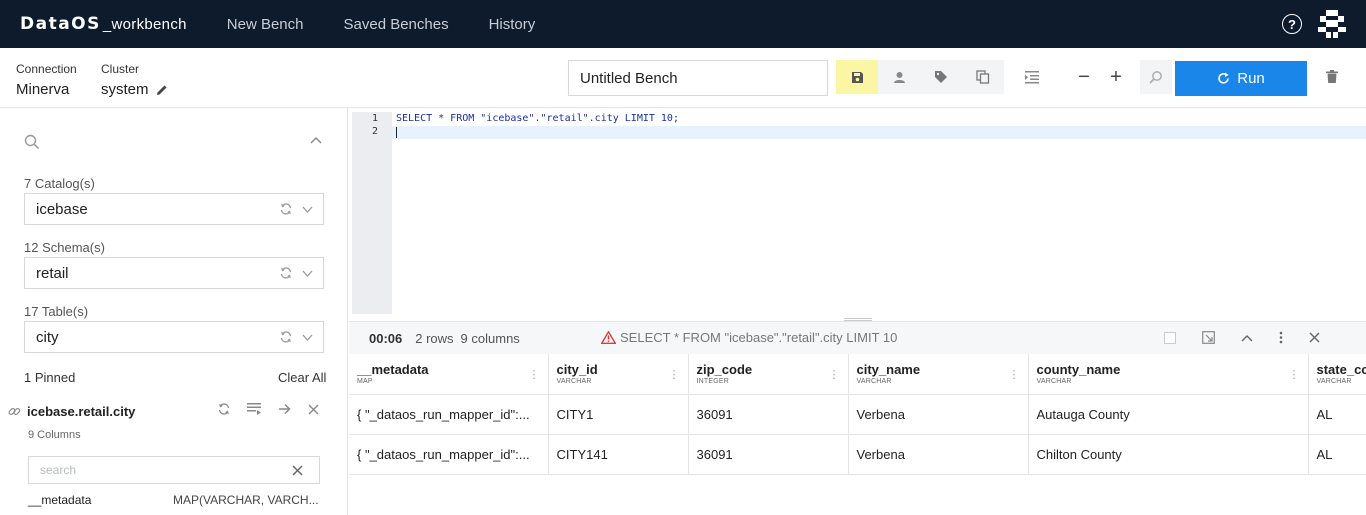 This screenshot has height=515, width=1366. What do you see at coordinates (1332, 24) in the screenshot?
I see `avatar` at bounding box center [1332, 24].